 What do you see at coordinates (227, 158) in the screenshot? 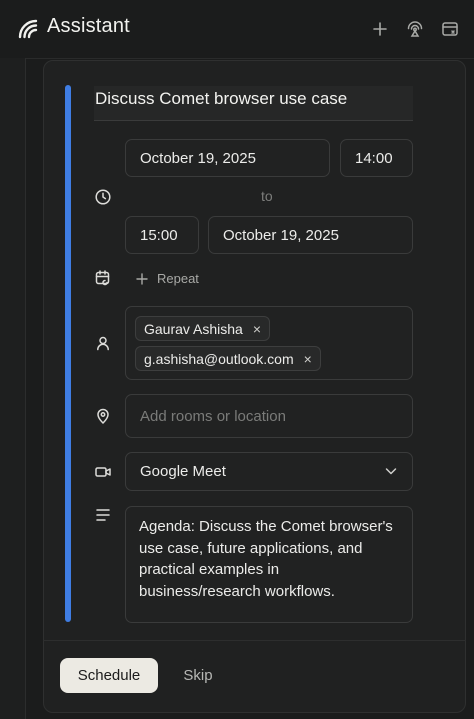
I see `start-date-field: October 19, 2025` at bounding box center [227, 158].